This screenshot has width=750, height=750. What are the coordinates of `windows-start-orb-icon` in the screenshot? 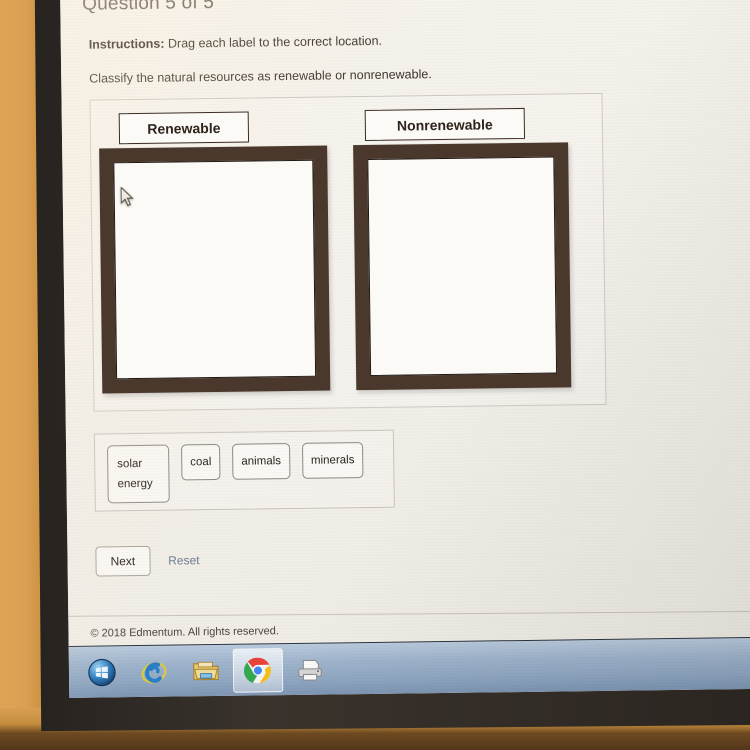 It's located at (102, 672).